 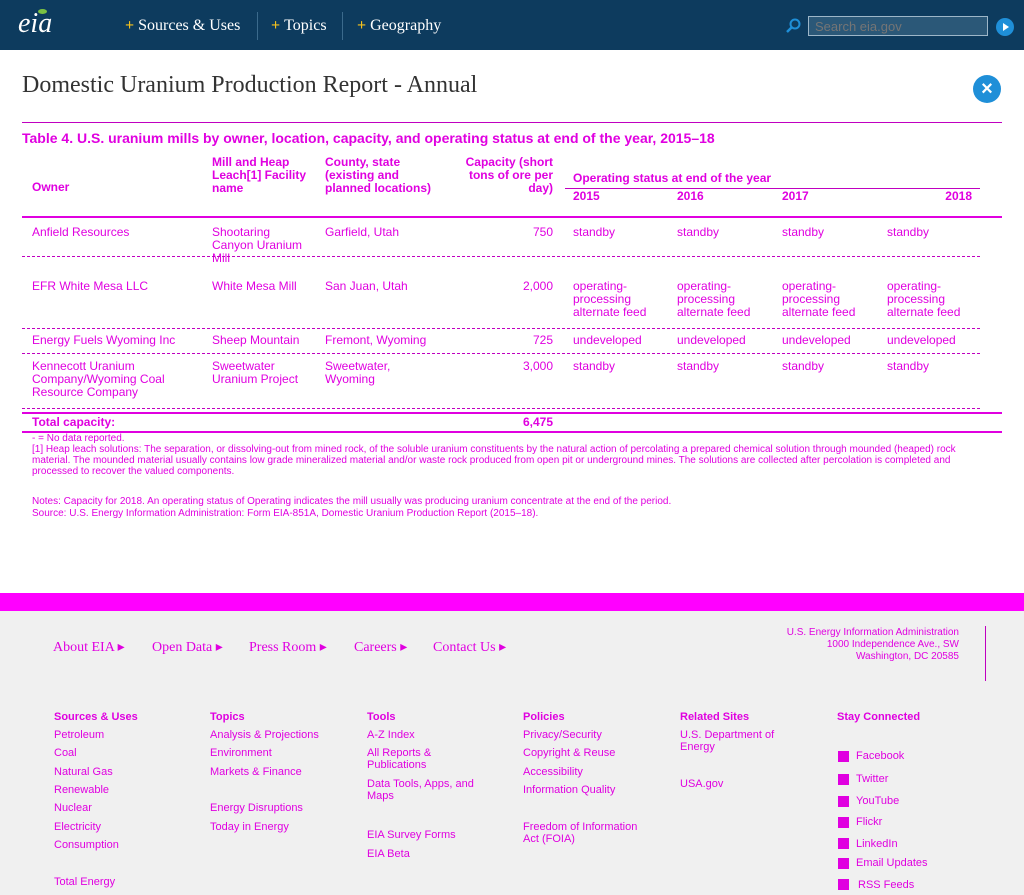 I want to click on footer-link-about: About EIA ▸, so click(x=89, y=647).